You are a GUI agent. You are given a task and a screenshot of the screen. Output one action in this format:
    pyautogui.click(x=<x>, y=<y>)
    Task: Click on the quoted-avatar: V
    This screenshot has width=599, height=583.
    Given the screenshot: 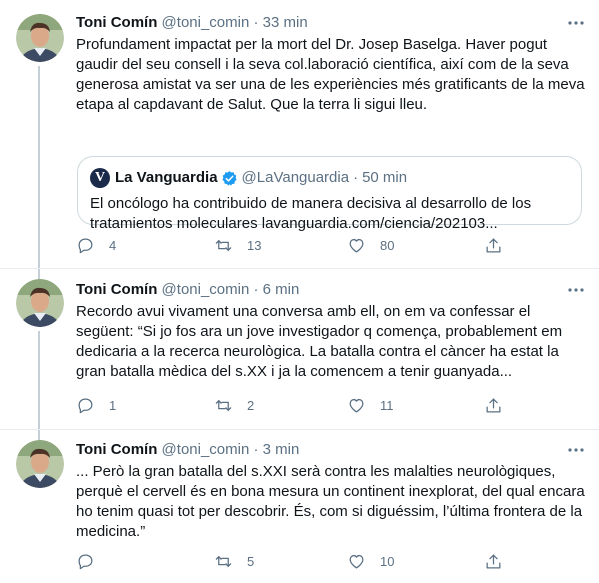 What is the action you would take?
    pyautogui.click(x=100, y=178)
    